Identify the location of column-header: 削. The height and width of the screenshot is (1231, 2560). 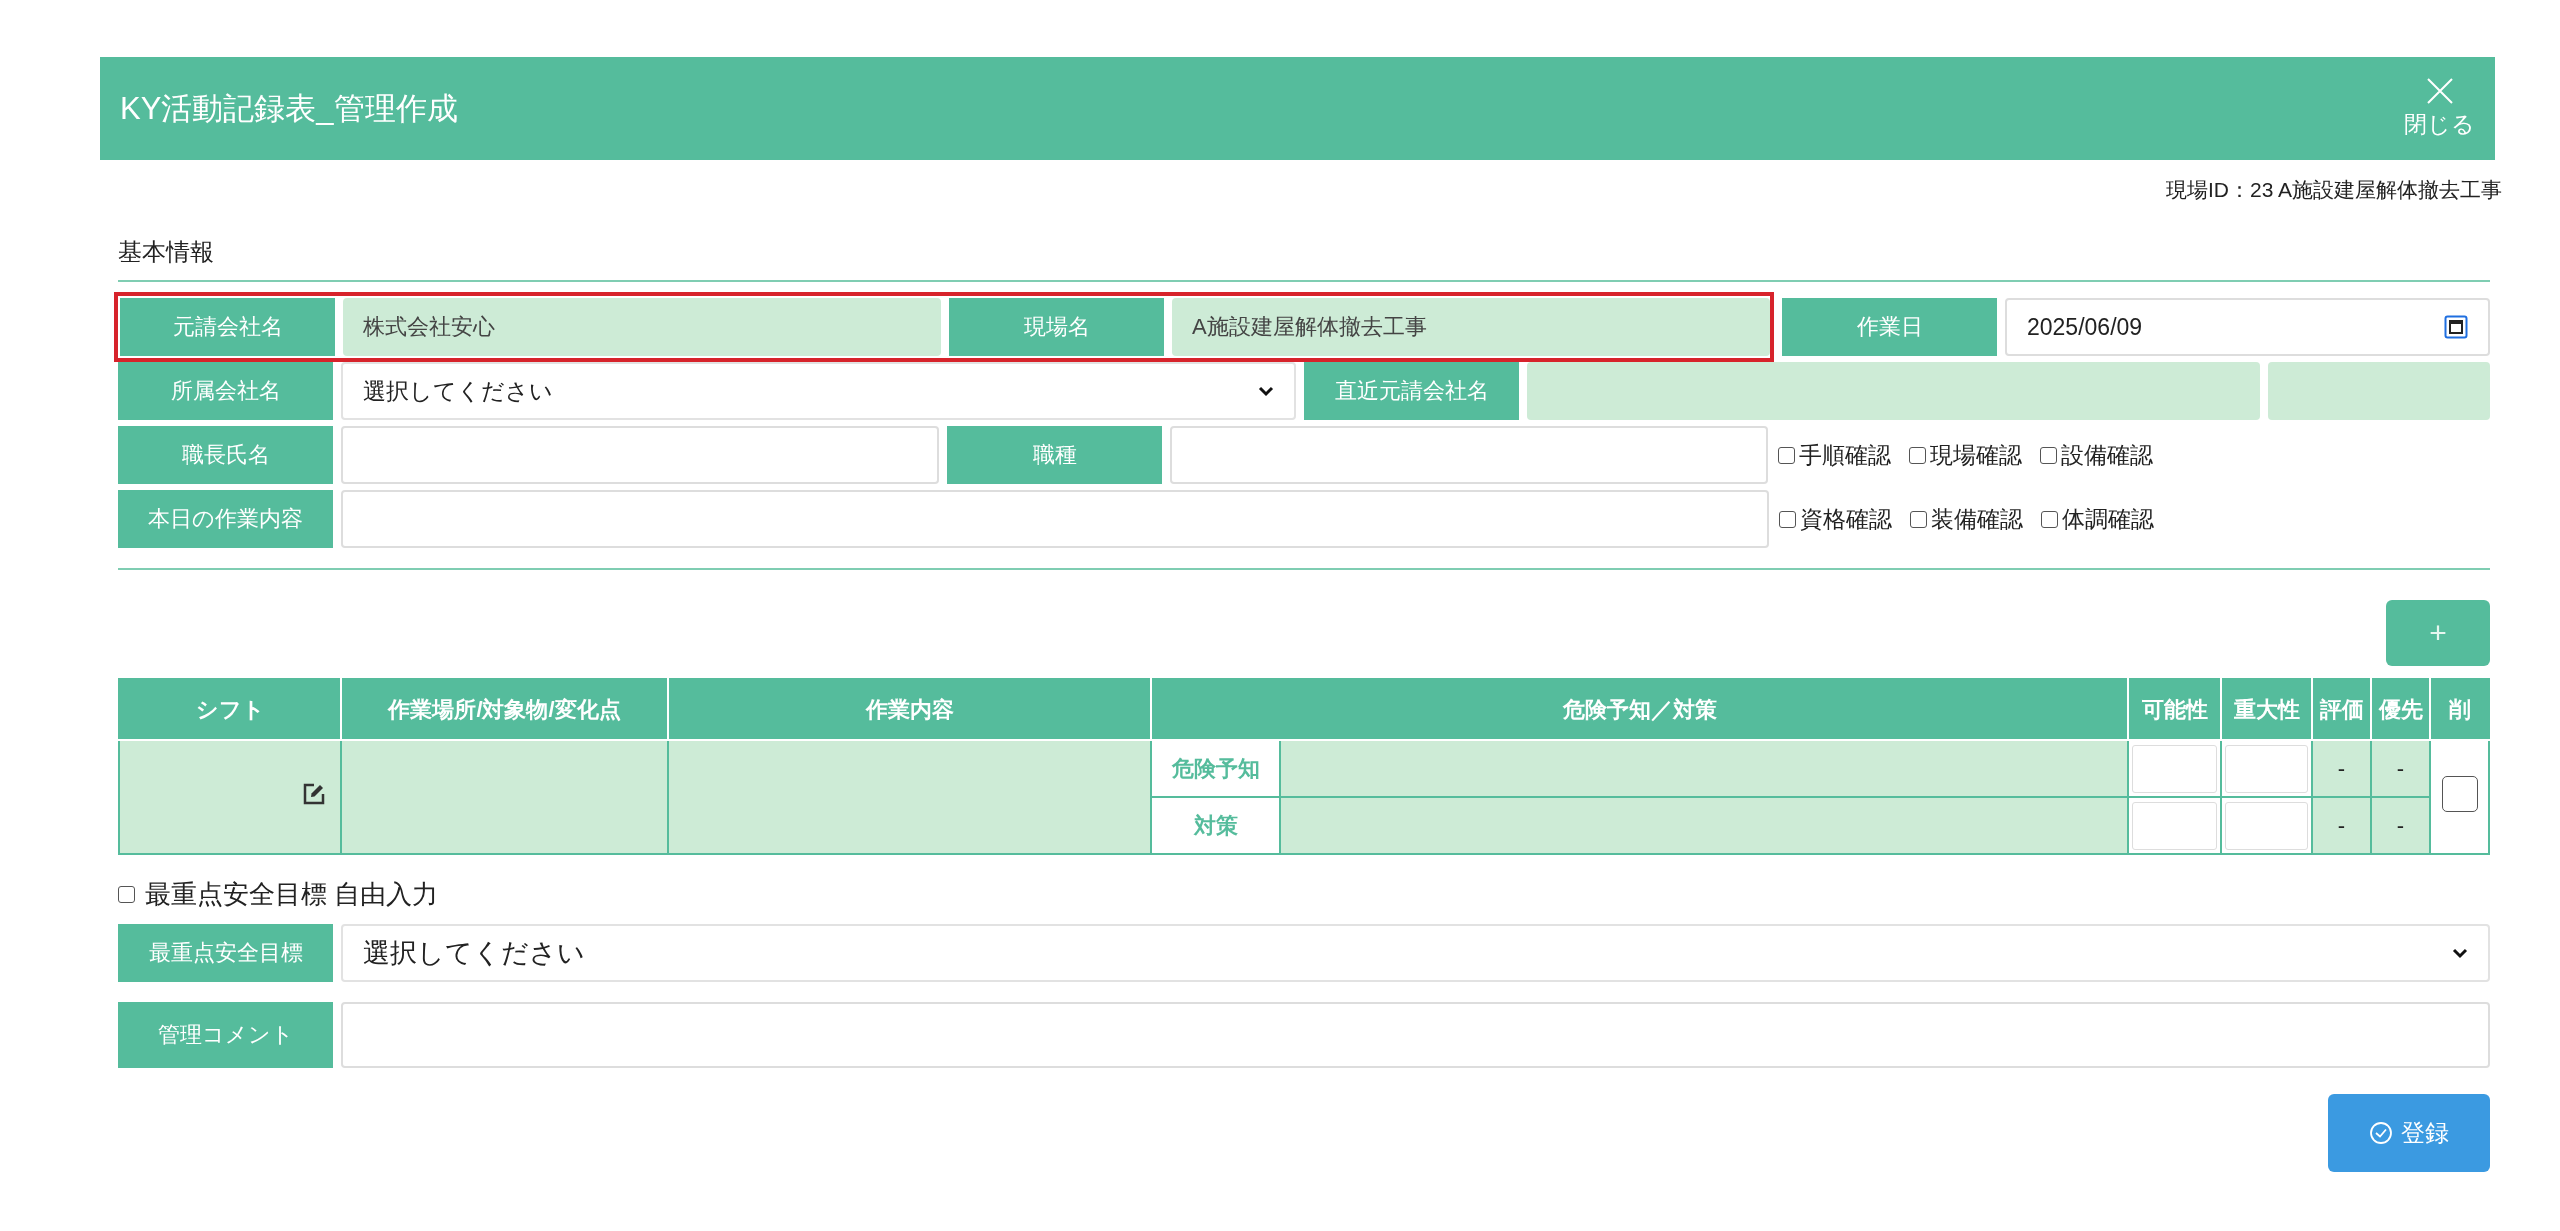
(2459, 709).